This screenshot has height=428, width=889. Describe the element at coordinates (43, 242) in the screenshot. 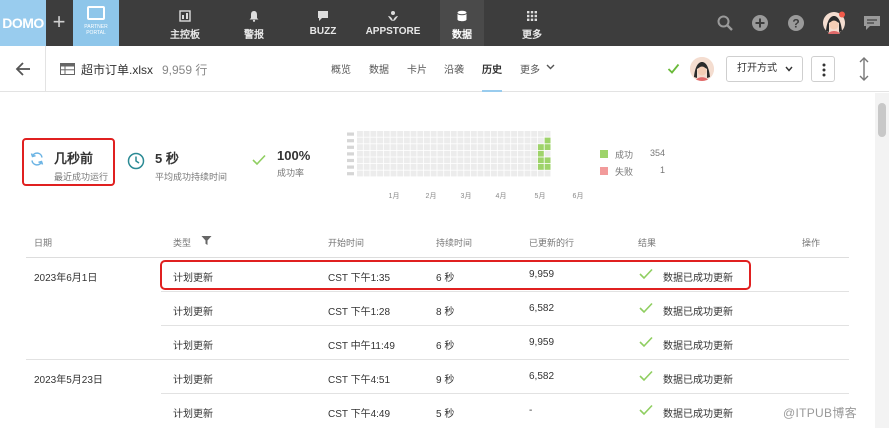

I see `column-header-date: 日期` at that location.